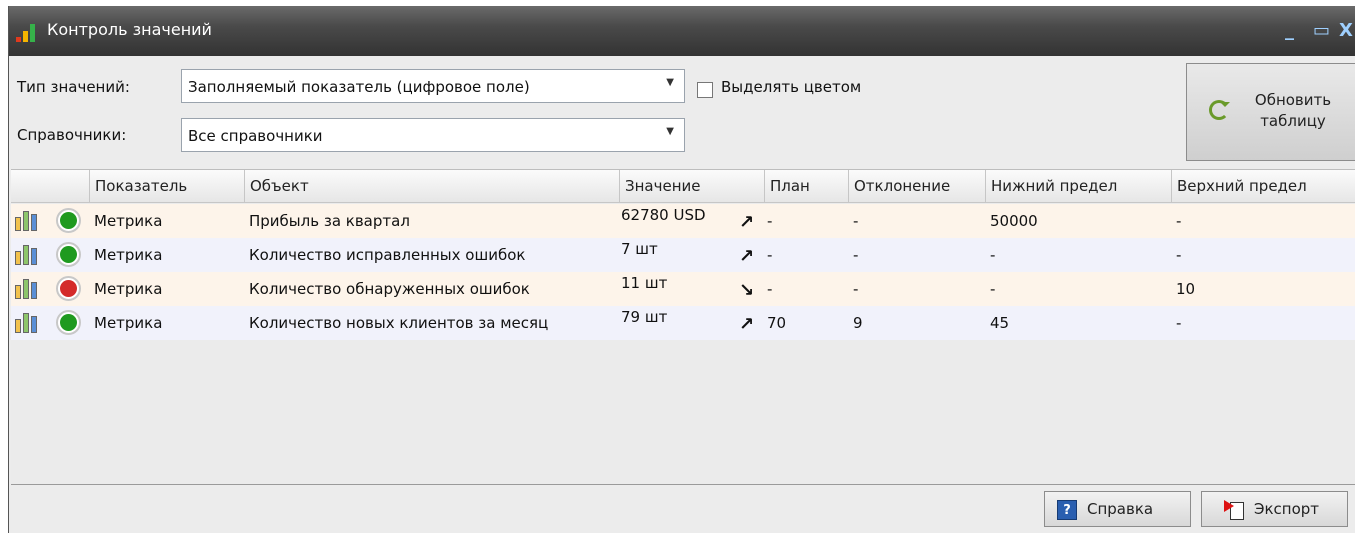  What do you see at coordinates (705, 90) in the screenshot?
I see `highlight-color-checkbox` at bounding box center [705, 90].